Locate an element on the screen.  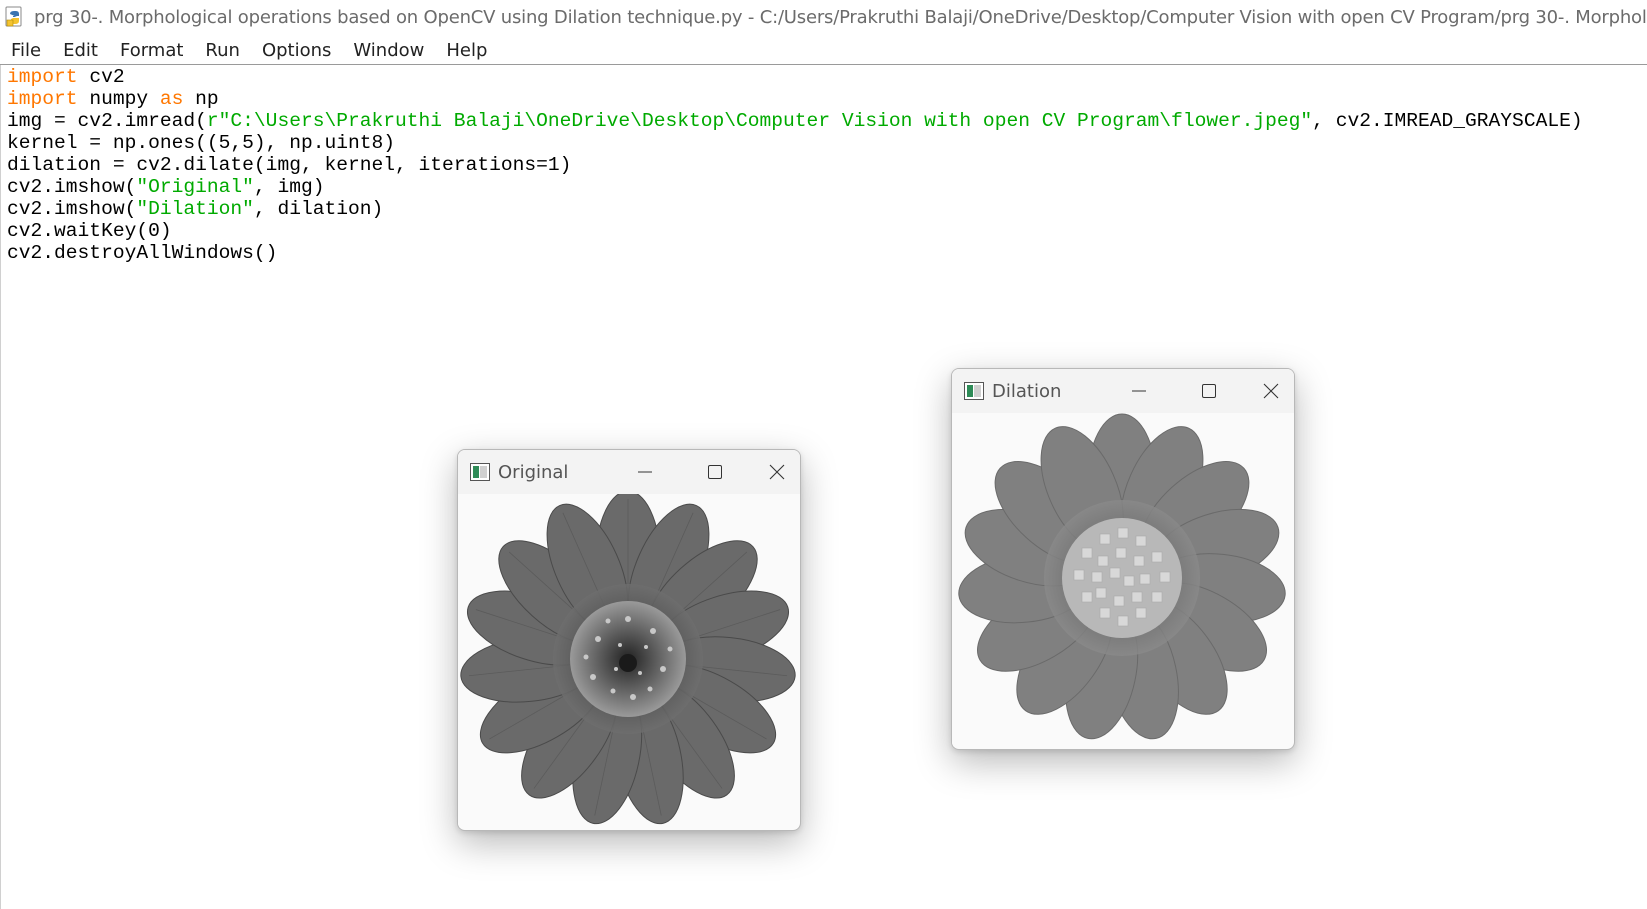
original-flower-image is located at coordinates (628, 661).